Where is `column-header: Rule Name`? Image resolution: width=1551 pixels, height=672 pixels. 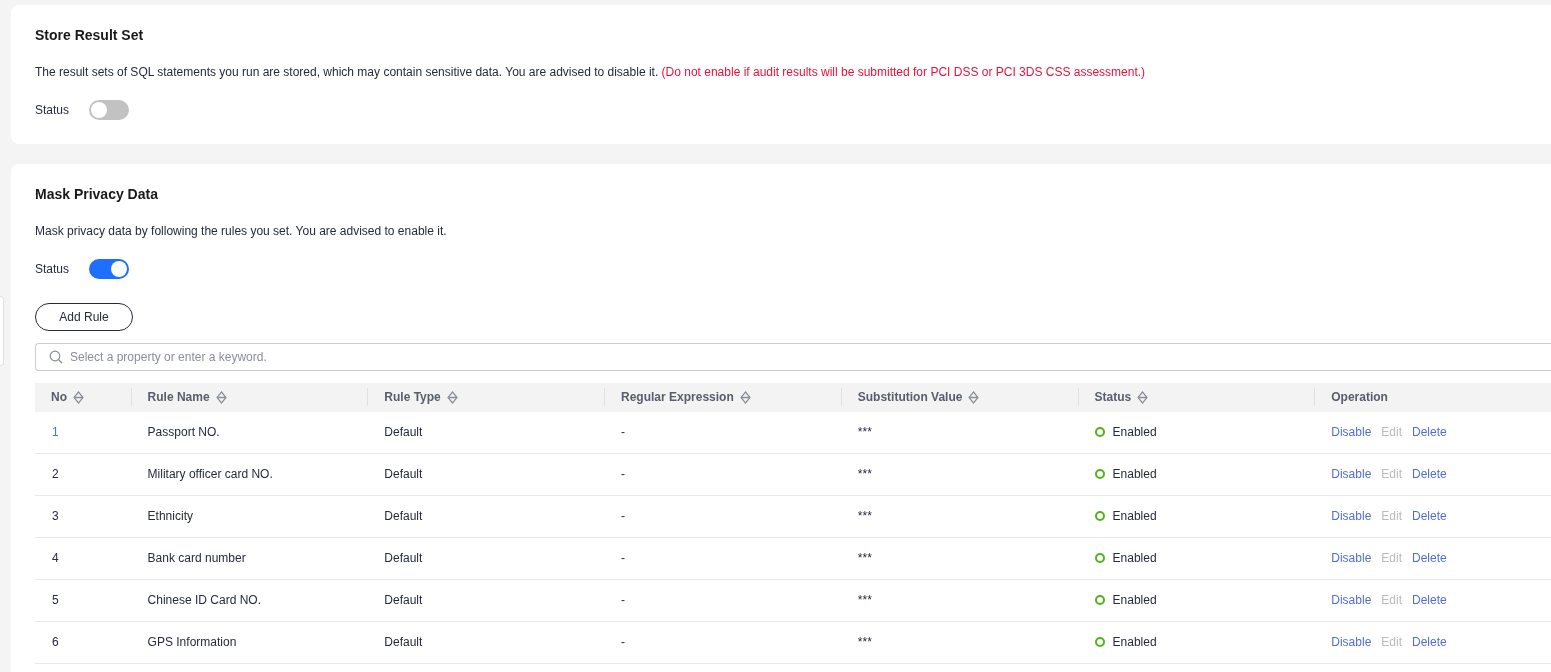 column-header: Rule Name is located at coordinates (178, 398).